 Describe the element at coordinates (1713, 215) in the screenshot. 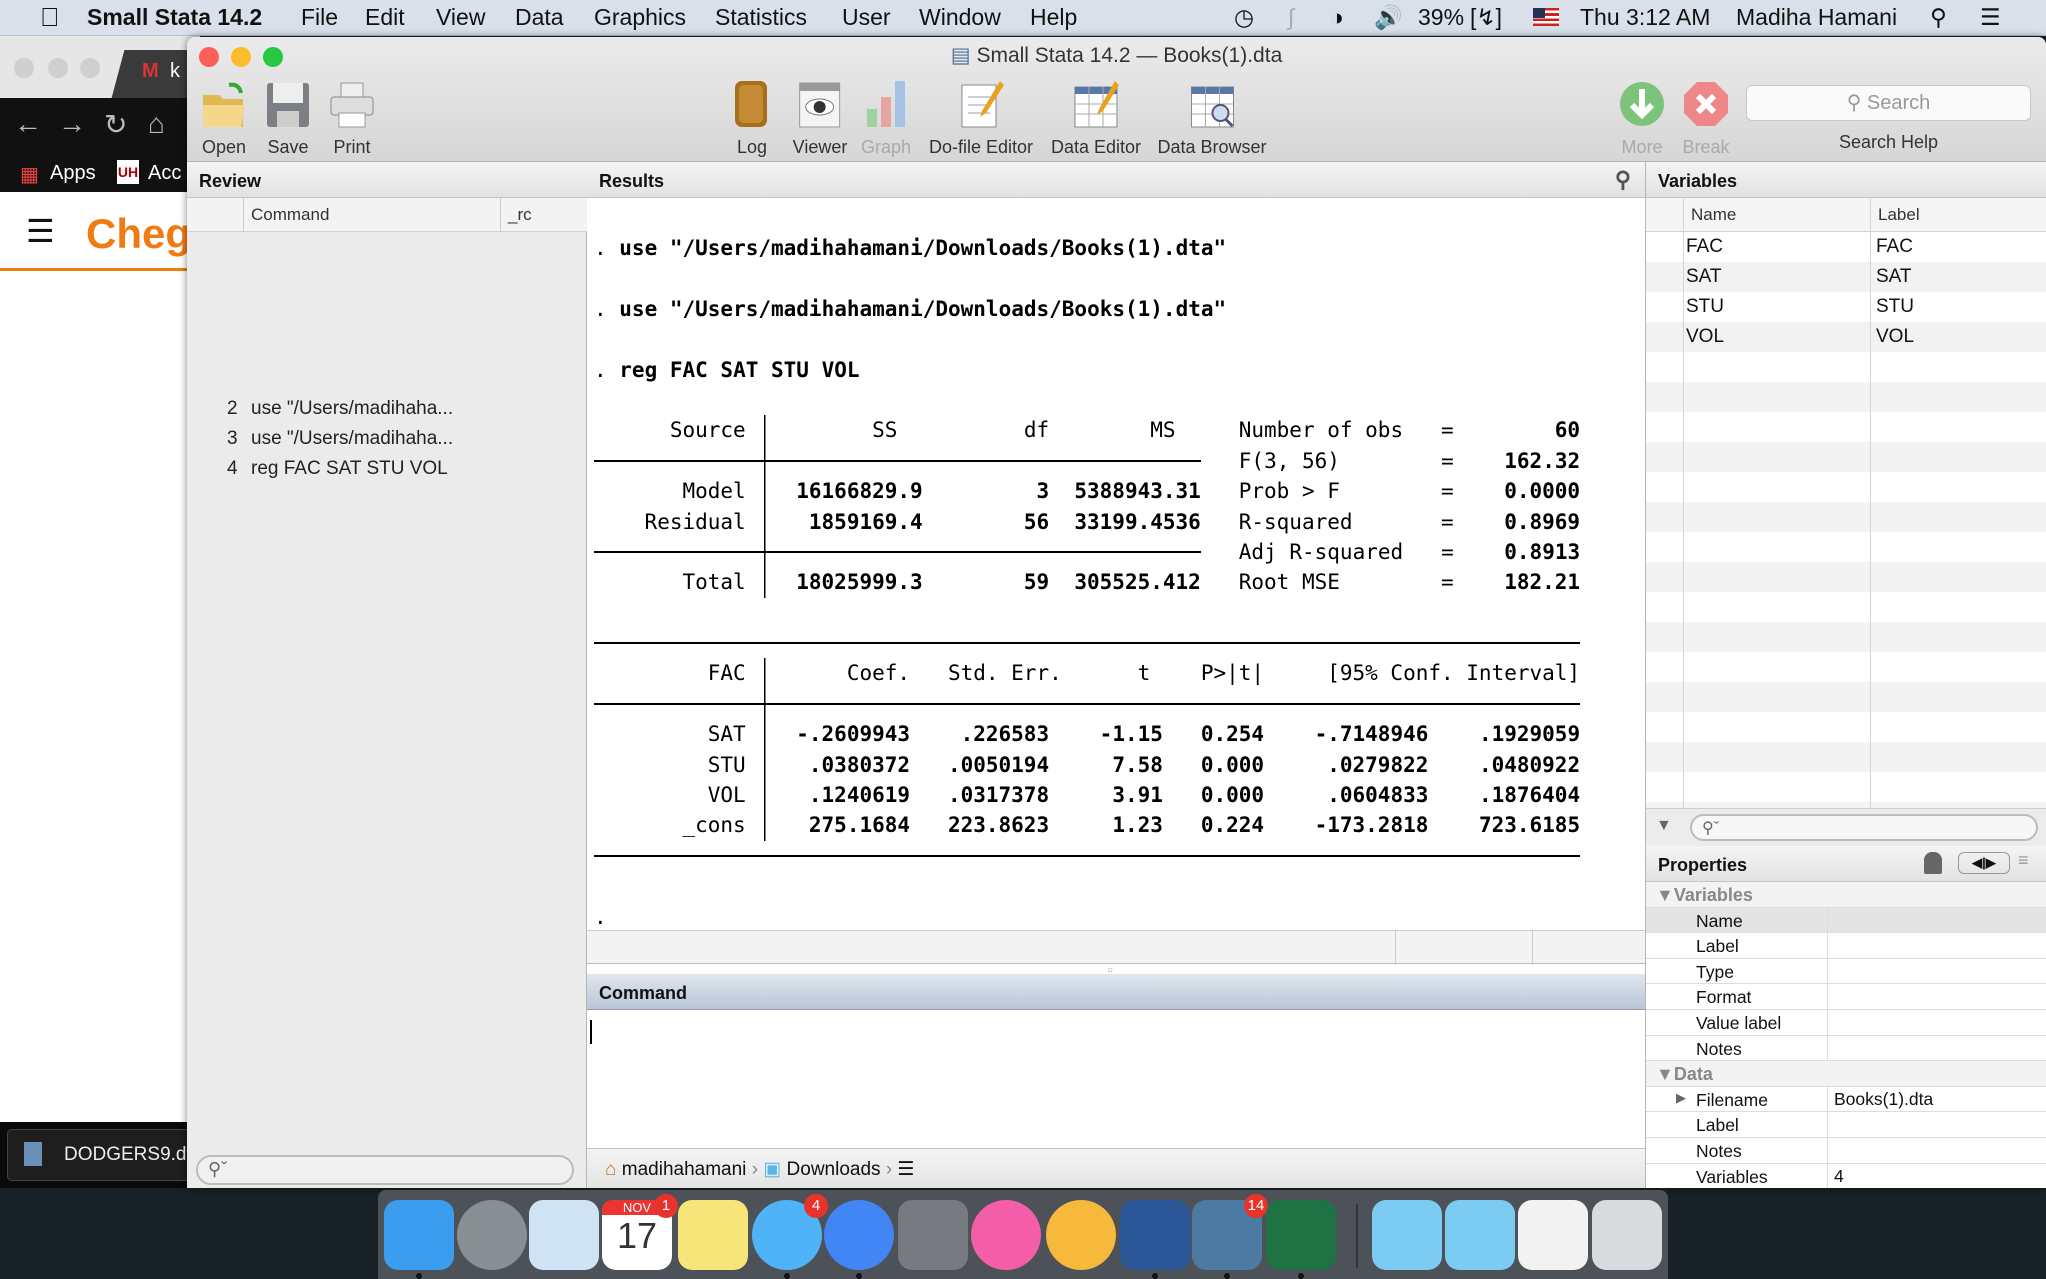

I see `column-name: Name` at that location.